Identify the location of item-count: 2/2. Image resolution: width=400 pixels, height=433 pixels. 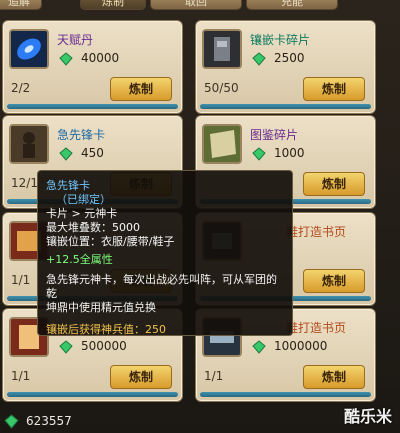
(21, 88).